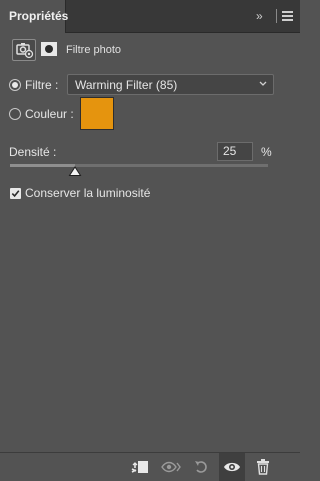 The image size is (320, 481). Describe the element at coordinates (49, 114) in the screenshot. I see `color-label: Couleur :` at that location.